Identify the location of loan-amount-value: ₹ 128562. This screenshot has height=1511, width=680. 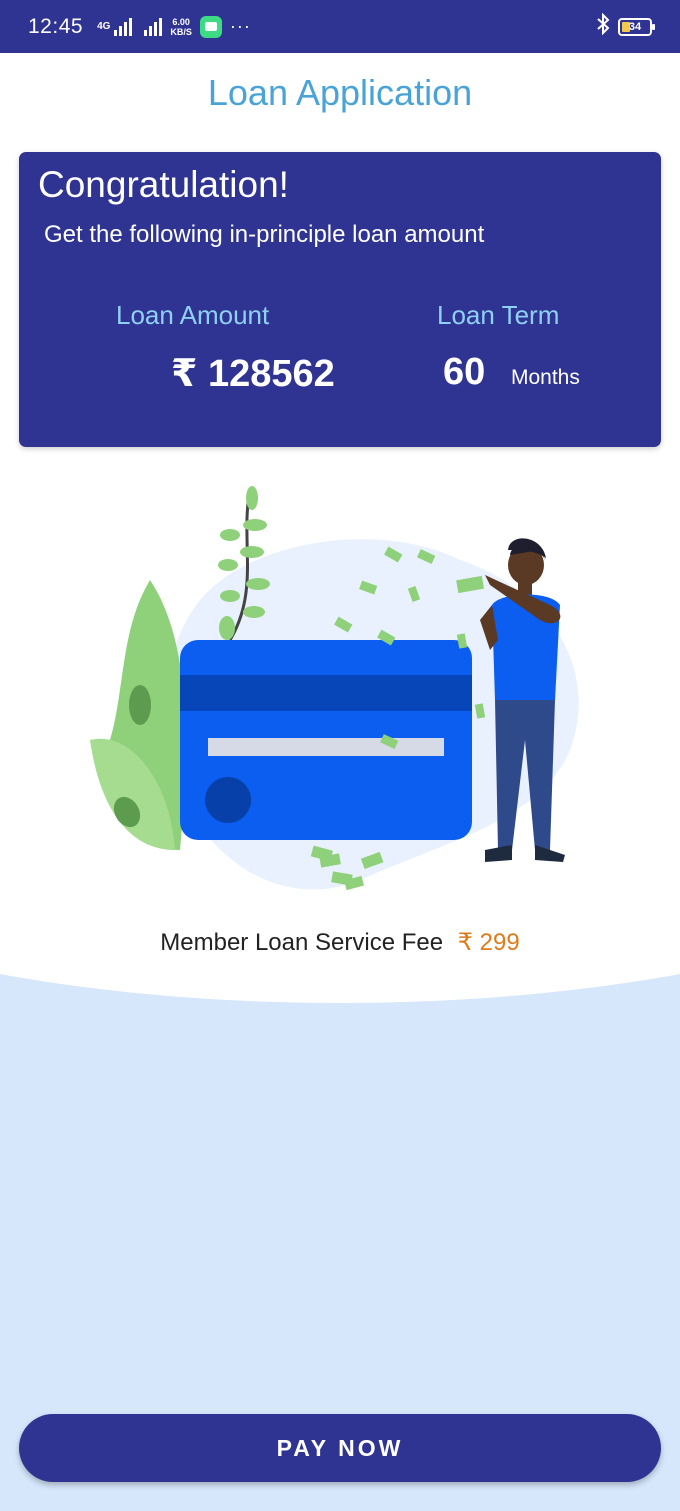
(253, 374).